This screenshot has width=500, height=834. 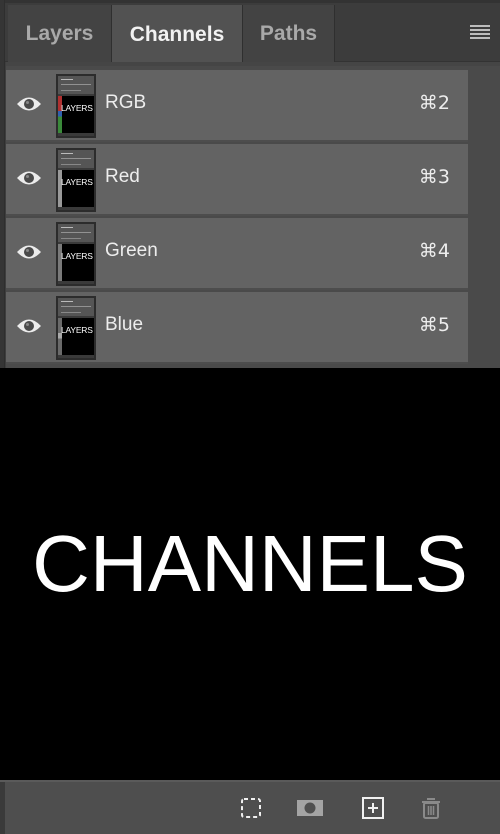 I want to click on channel-name: RGB, so click(x=126, y=102).